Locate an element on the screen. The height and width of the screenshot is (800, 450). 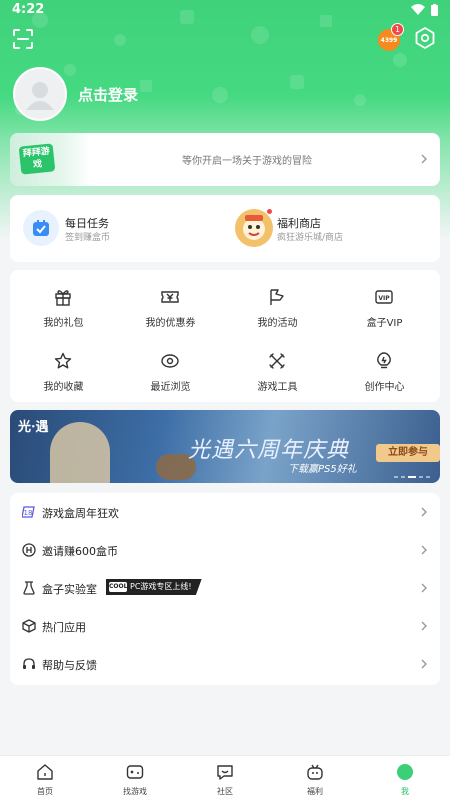
gamepad-icon is located at coordinates (135, 772).